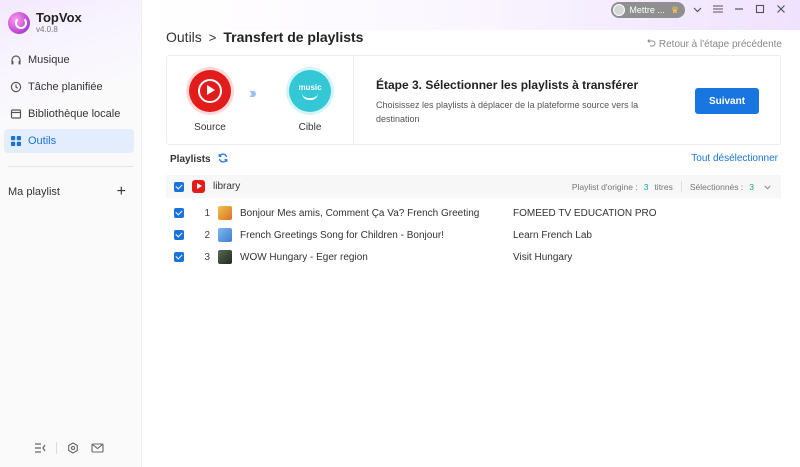 Image resolution: width=800 pixels, height=467 pixels. I want to click on app-version: v4.0.8, so click(47, 29).